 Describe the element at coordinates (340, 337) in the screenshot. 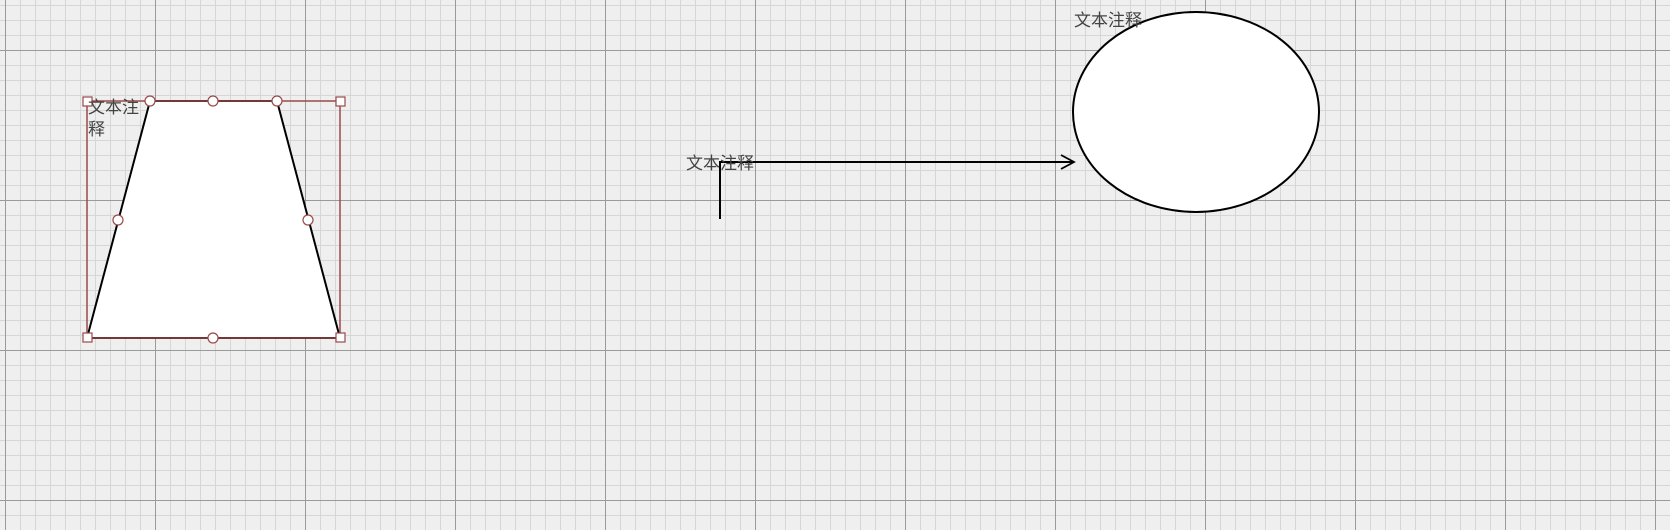

I see `resize-handle-bottom-right` at that location.